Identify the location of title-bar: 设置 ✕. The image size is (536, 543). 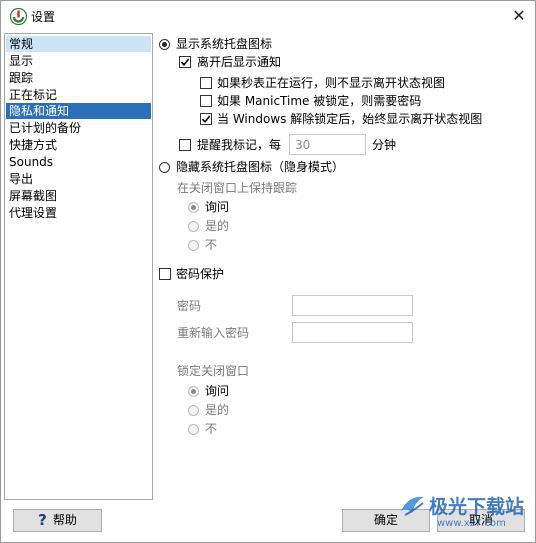
(268, 16).